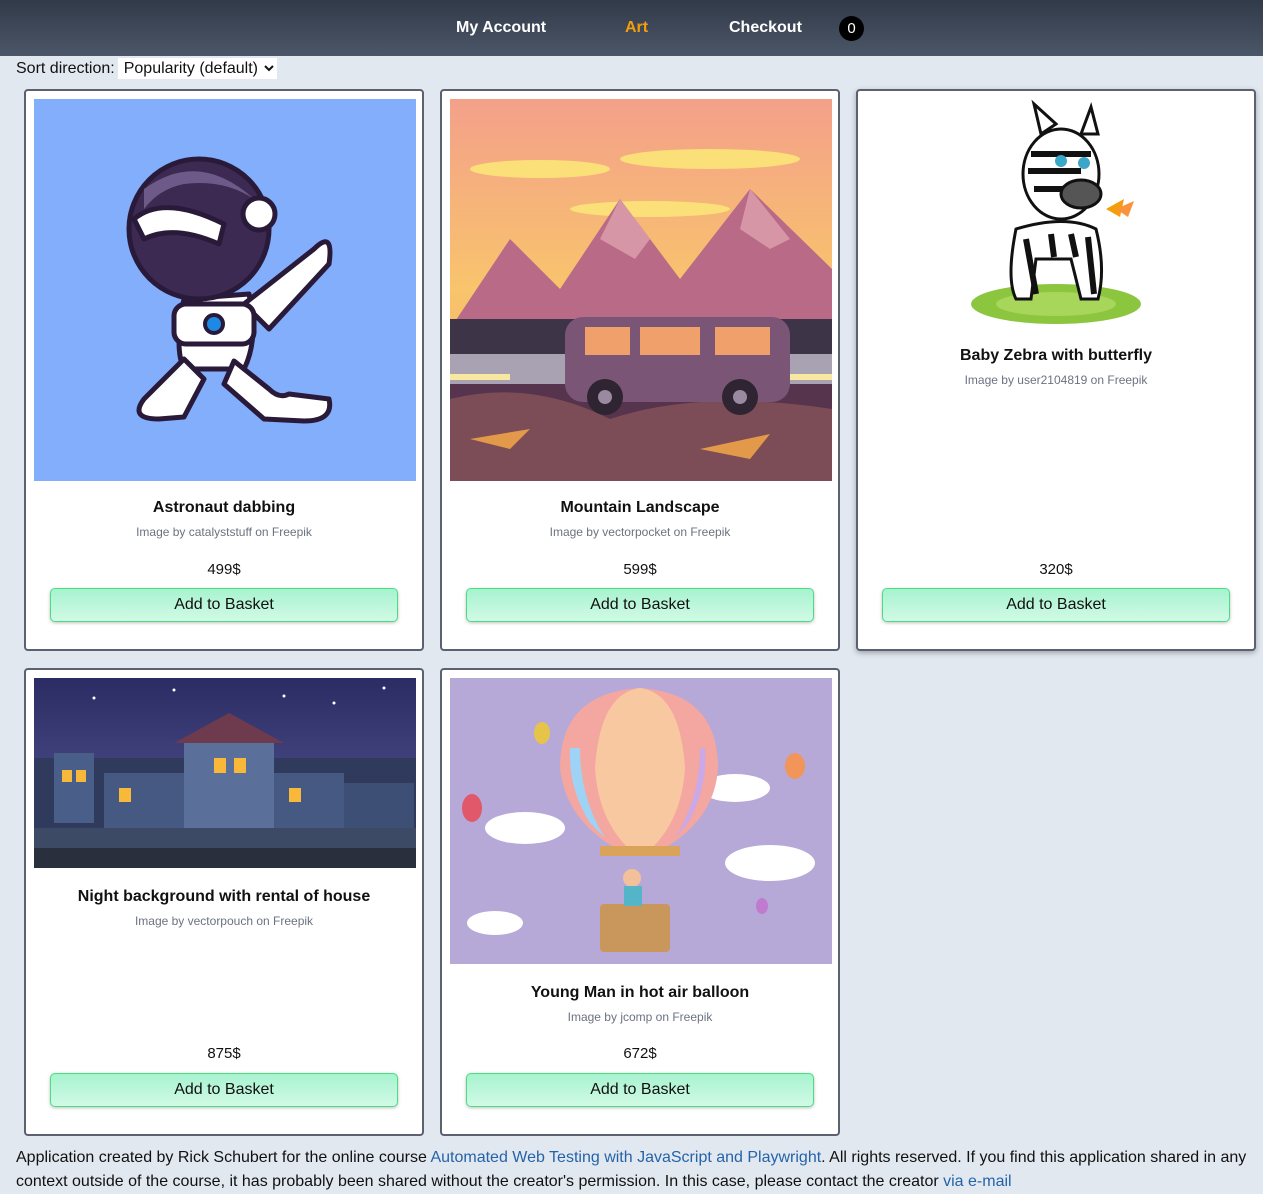 The width and height of the screenshot is (1263, 1194). I want to click on product-price: 599$, so click(640, 569).